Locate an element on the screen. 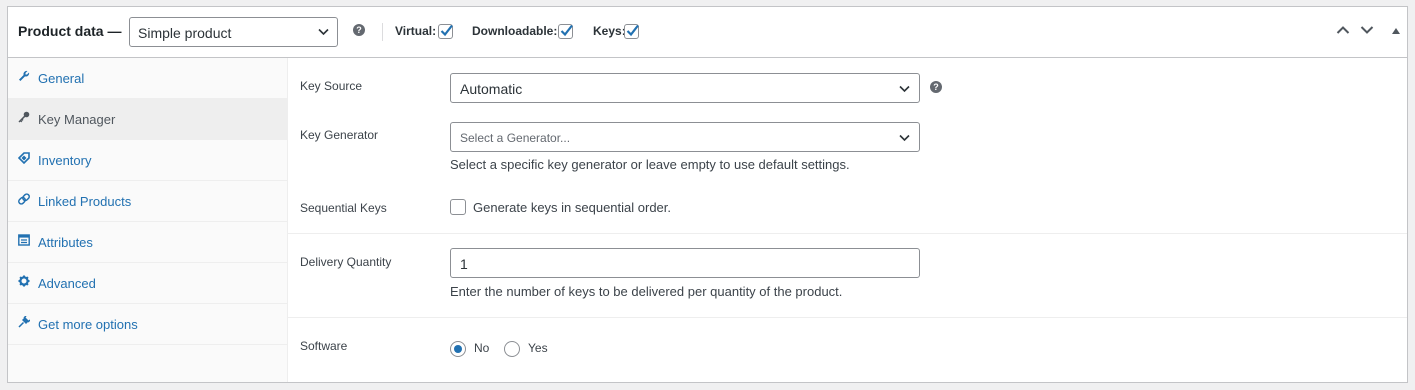 The height and width of the screenshot is (390, 1415). downloadable-checkbox is located at coordinates (565, 31).